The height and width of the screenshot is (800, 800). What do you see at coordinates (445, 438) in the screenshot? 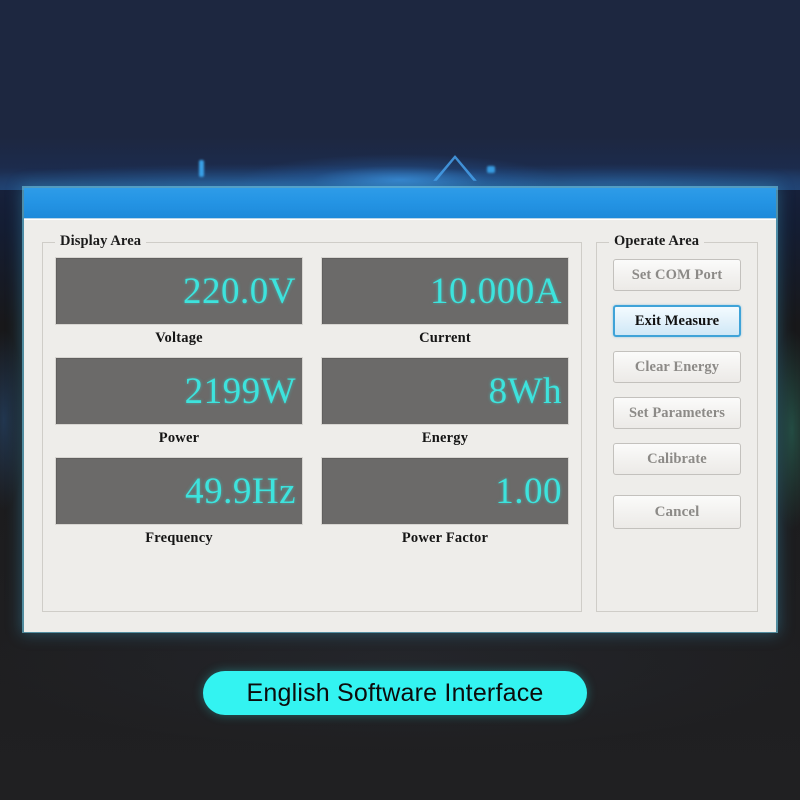
I see `meter-energy-label: Energy` at bounding box center [445, 438].